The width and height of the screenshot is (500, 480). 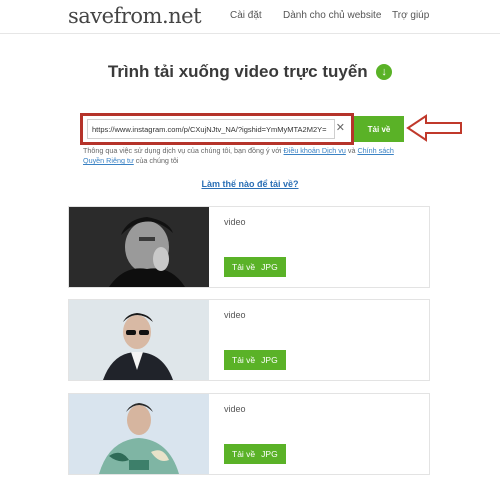 I want to click on close-icon: ✕, so click(x=340, y=128).